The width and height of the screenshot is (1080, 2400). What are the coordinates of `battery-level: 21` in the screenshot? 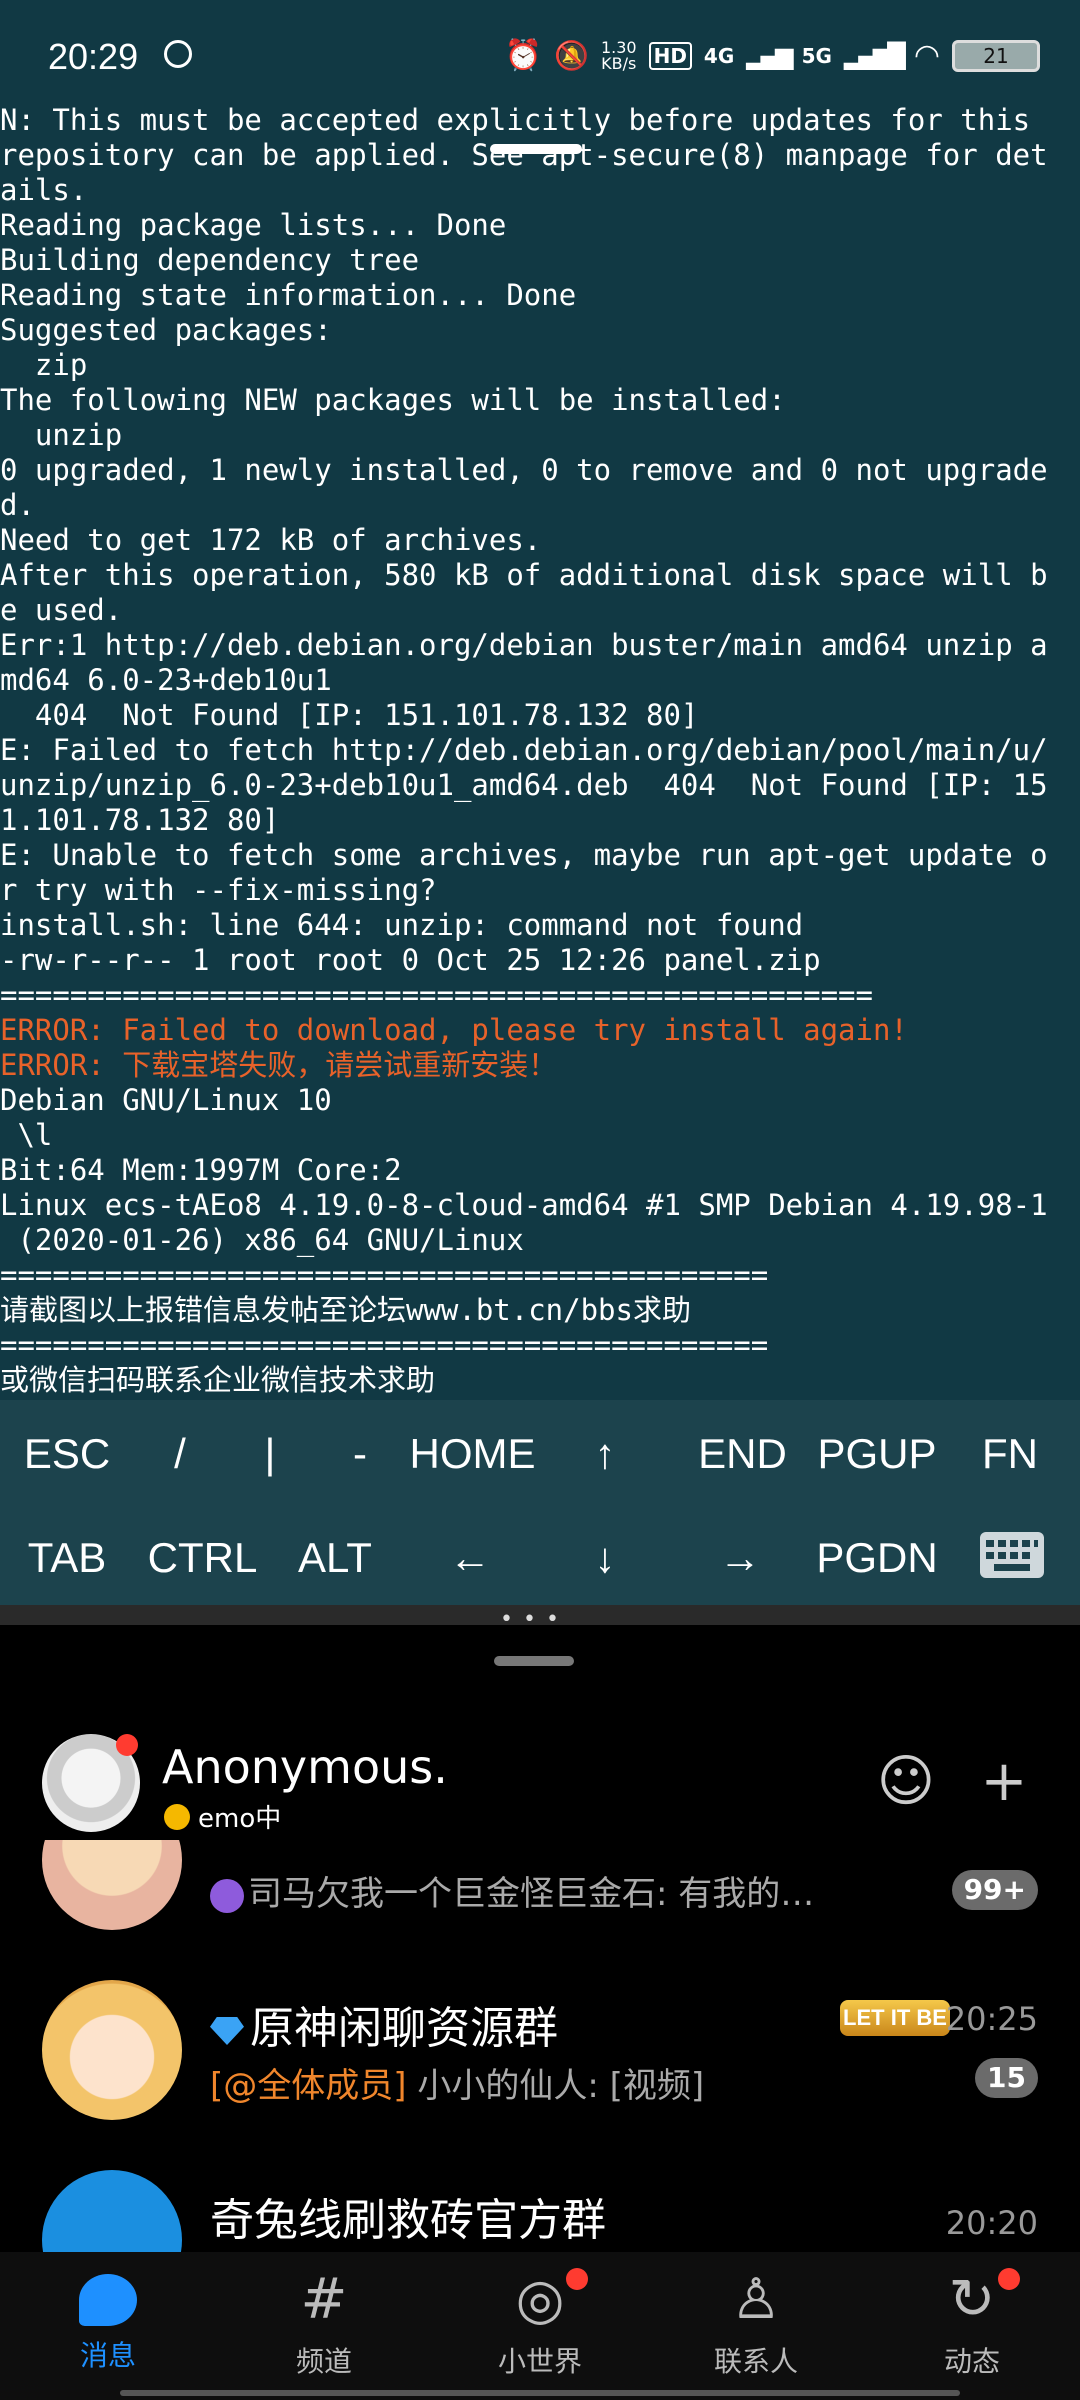 It's located at (996, 55).